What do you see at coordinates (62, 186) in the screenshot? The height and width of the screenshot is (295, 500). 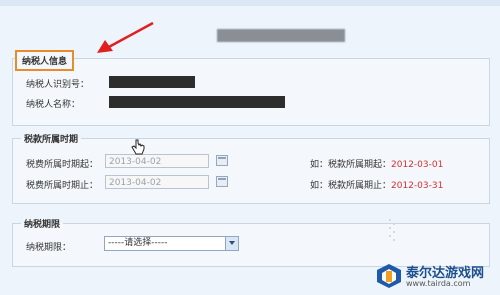 I see `period-end-label: 税费所属时期止：` at bounding box center [62, 186].